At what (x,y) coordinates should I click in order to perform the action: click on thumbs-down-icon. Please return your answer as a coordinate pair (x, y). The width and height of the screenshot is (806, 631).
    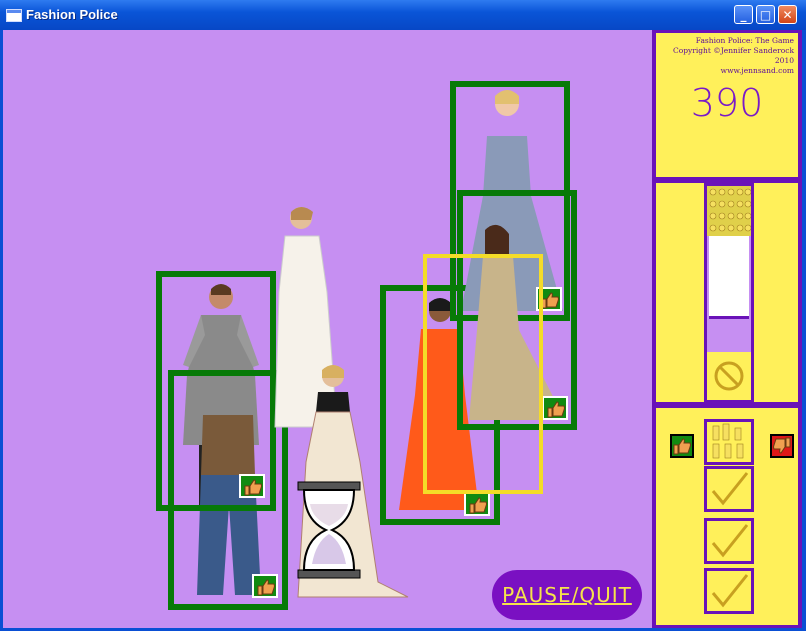
    Looking at the image, I should click on (782, 446).